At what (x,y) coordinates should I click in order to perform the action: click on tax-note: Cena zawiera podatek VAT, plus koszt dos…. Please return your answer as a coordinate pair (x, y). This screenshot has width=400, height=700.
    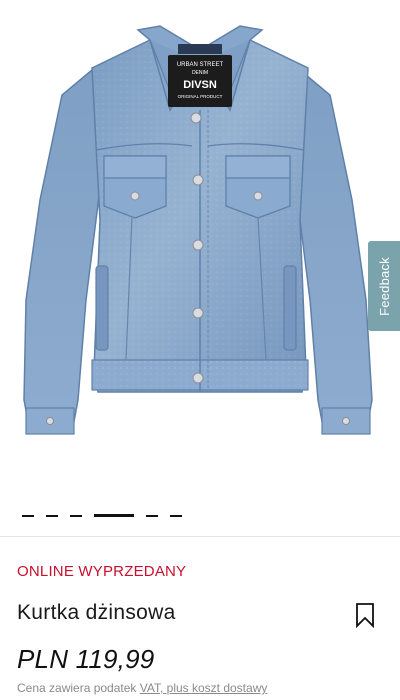
    Looking at the image, I should click on (142, 688).